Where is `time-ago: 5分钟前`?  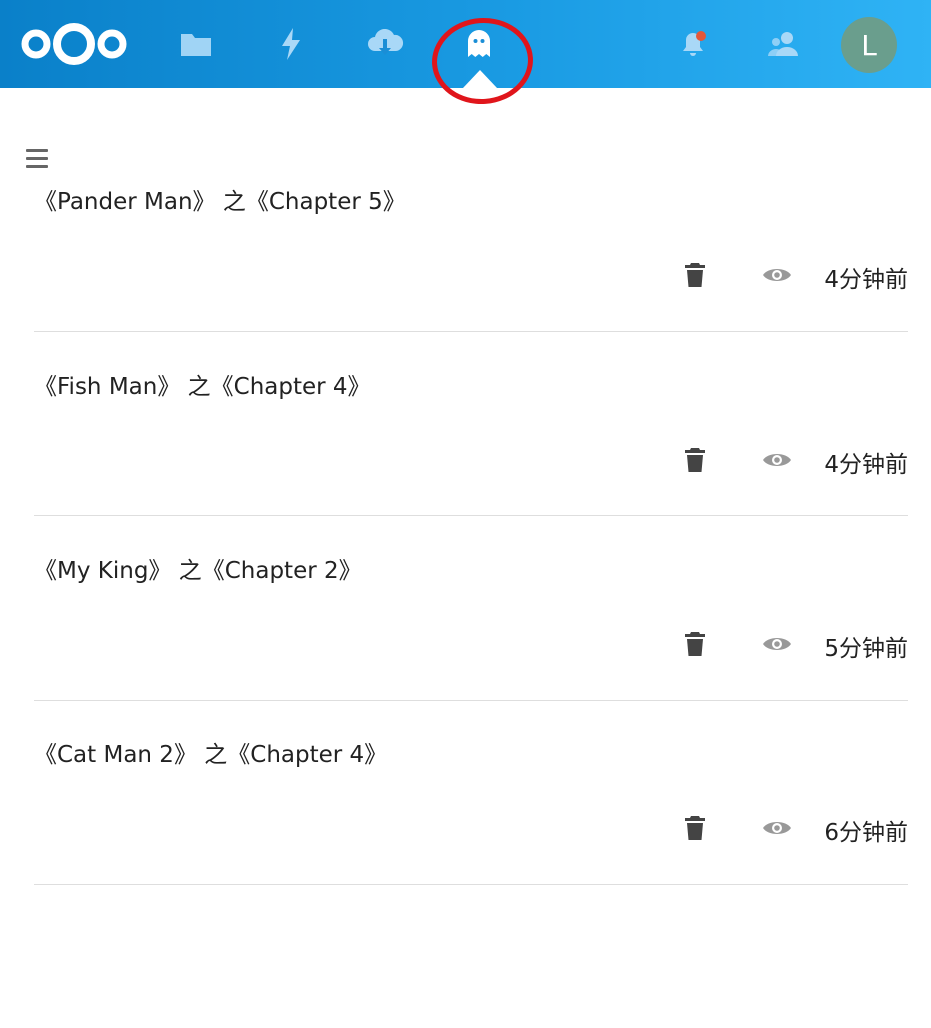 time-ago: 5分钟前 is located at coordinates (866, 649).